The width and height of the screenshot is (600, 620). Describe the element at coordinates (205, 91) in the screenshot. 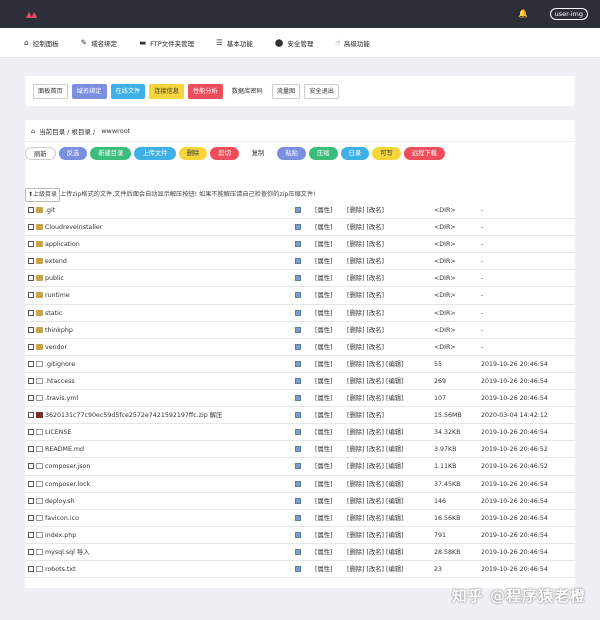

I see `tab-4: 性能分析` at that location.